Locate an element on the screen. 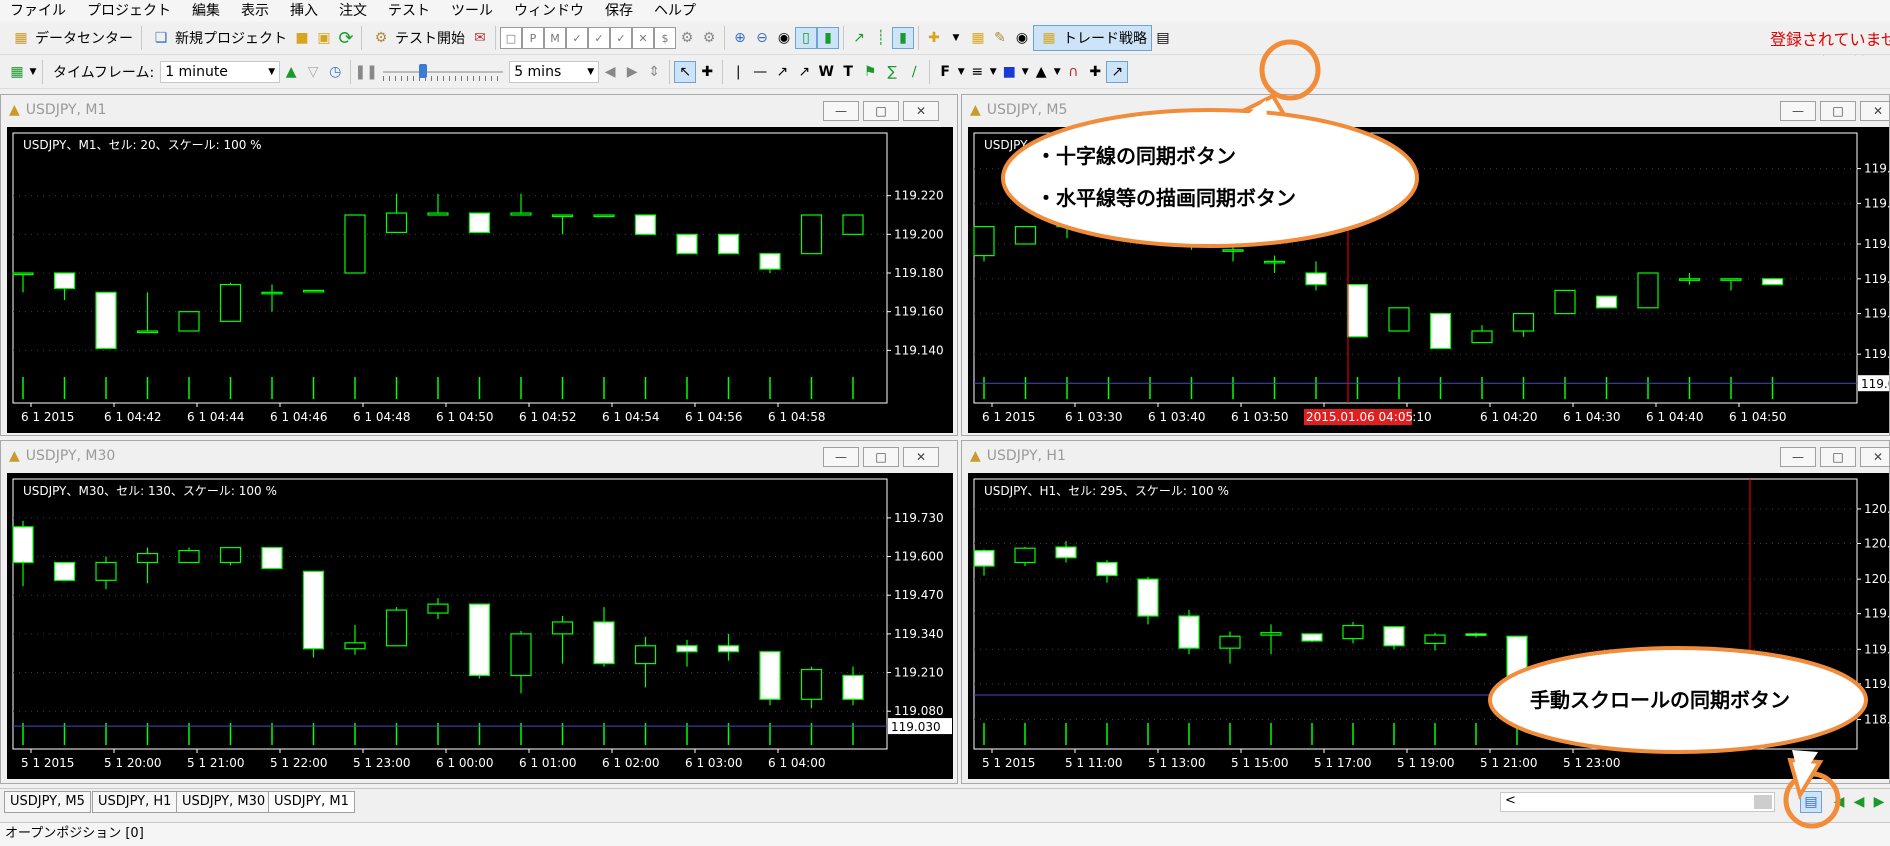 The height and width of the screenshot is (846, 1890). sync-scroll-icon: ▤ is located at coordinates (1811, 802).